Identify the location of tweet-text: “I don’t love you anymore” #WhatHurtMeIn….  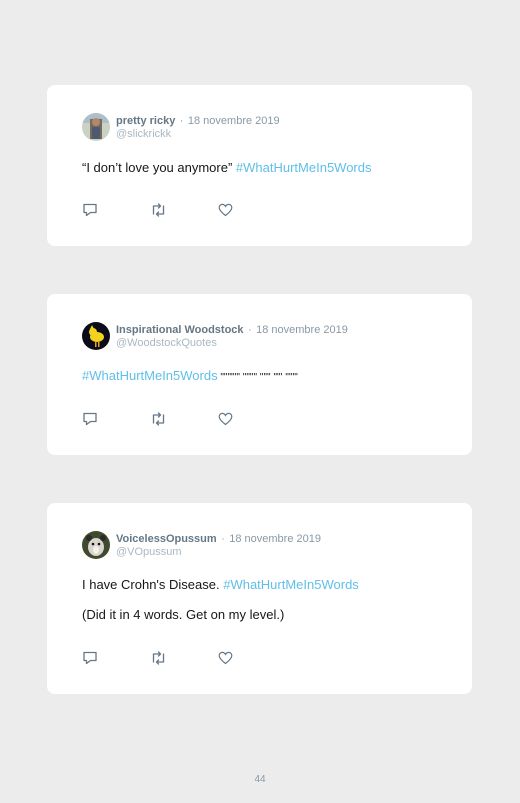
(227, 167).